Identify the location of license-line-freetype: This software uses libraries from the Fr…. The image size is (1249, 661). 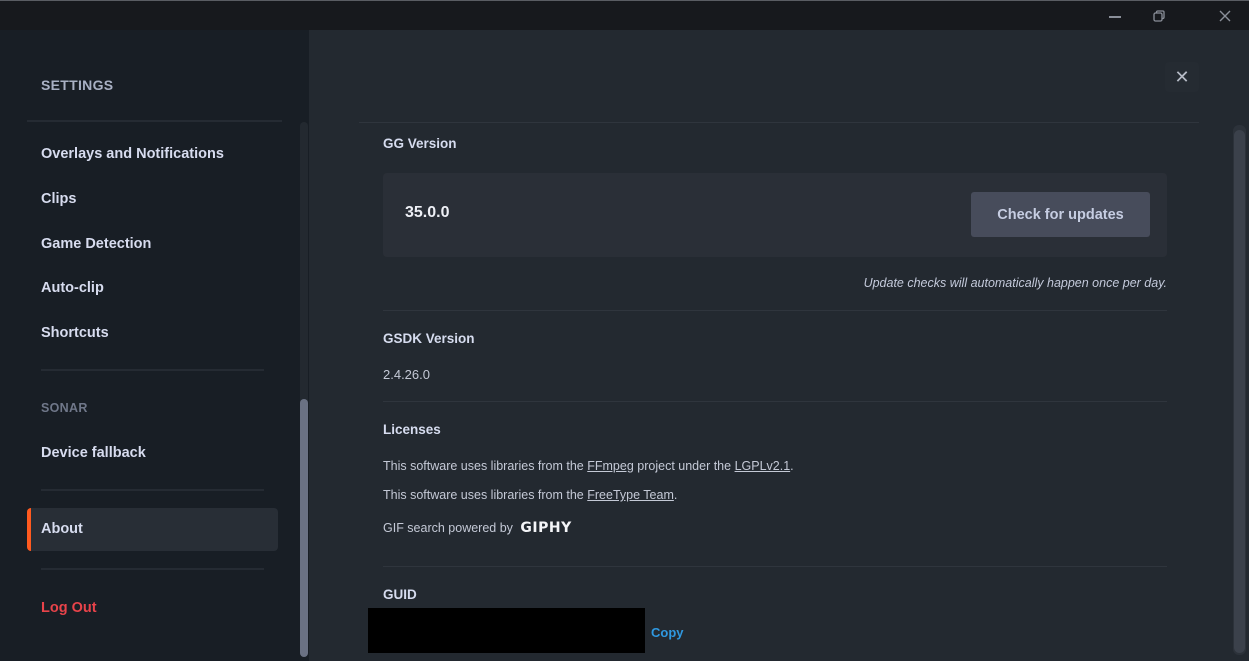
(530, 495).